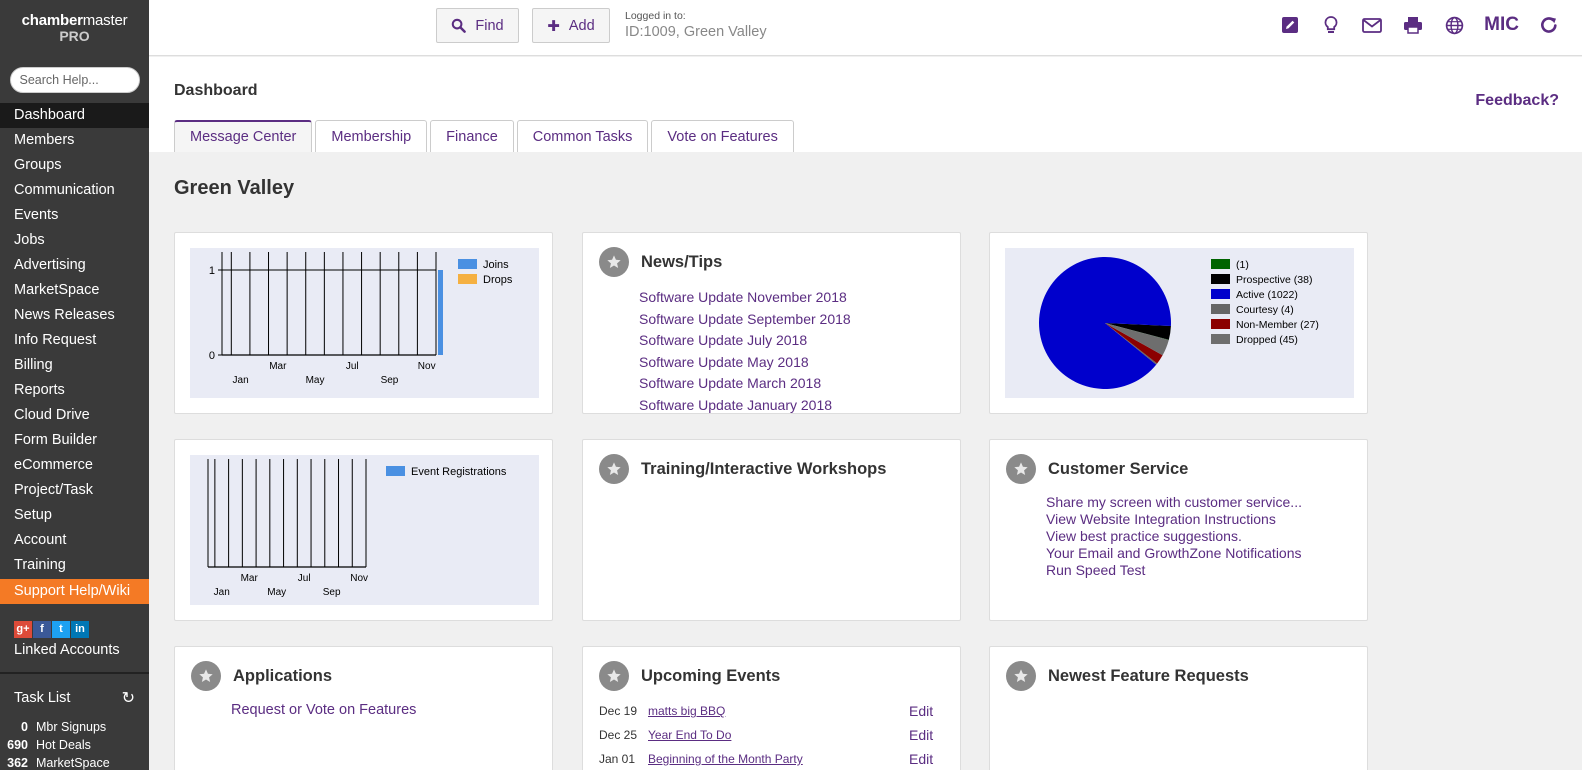  Describe the element at coordinates (42, 629) in the screenshot. I see `facebook-icon: f` at that location.